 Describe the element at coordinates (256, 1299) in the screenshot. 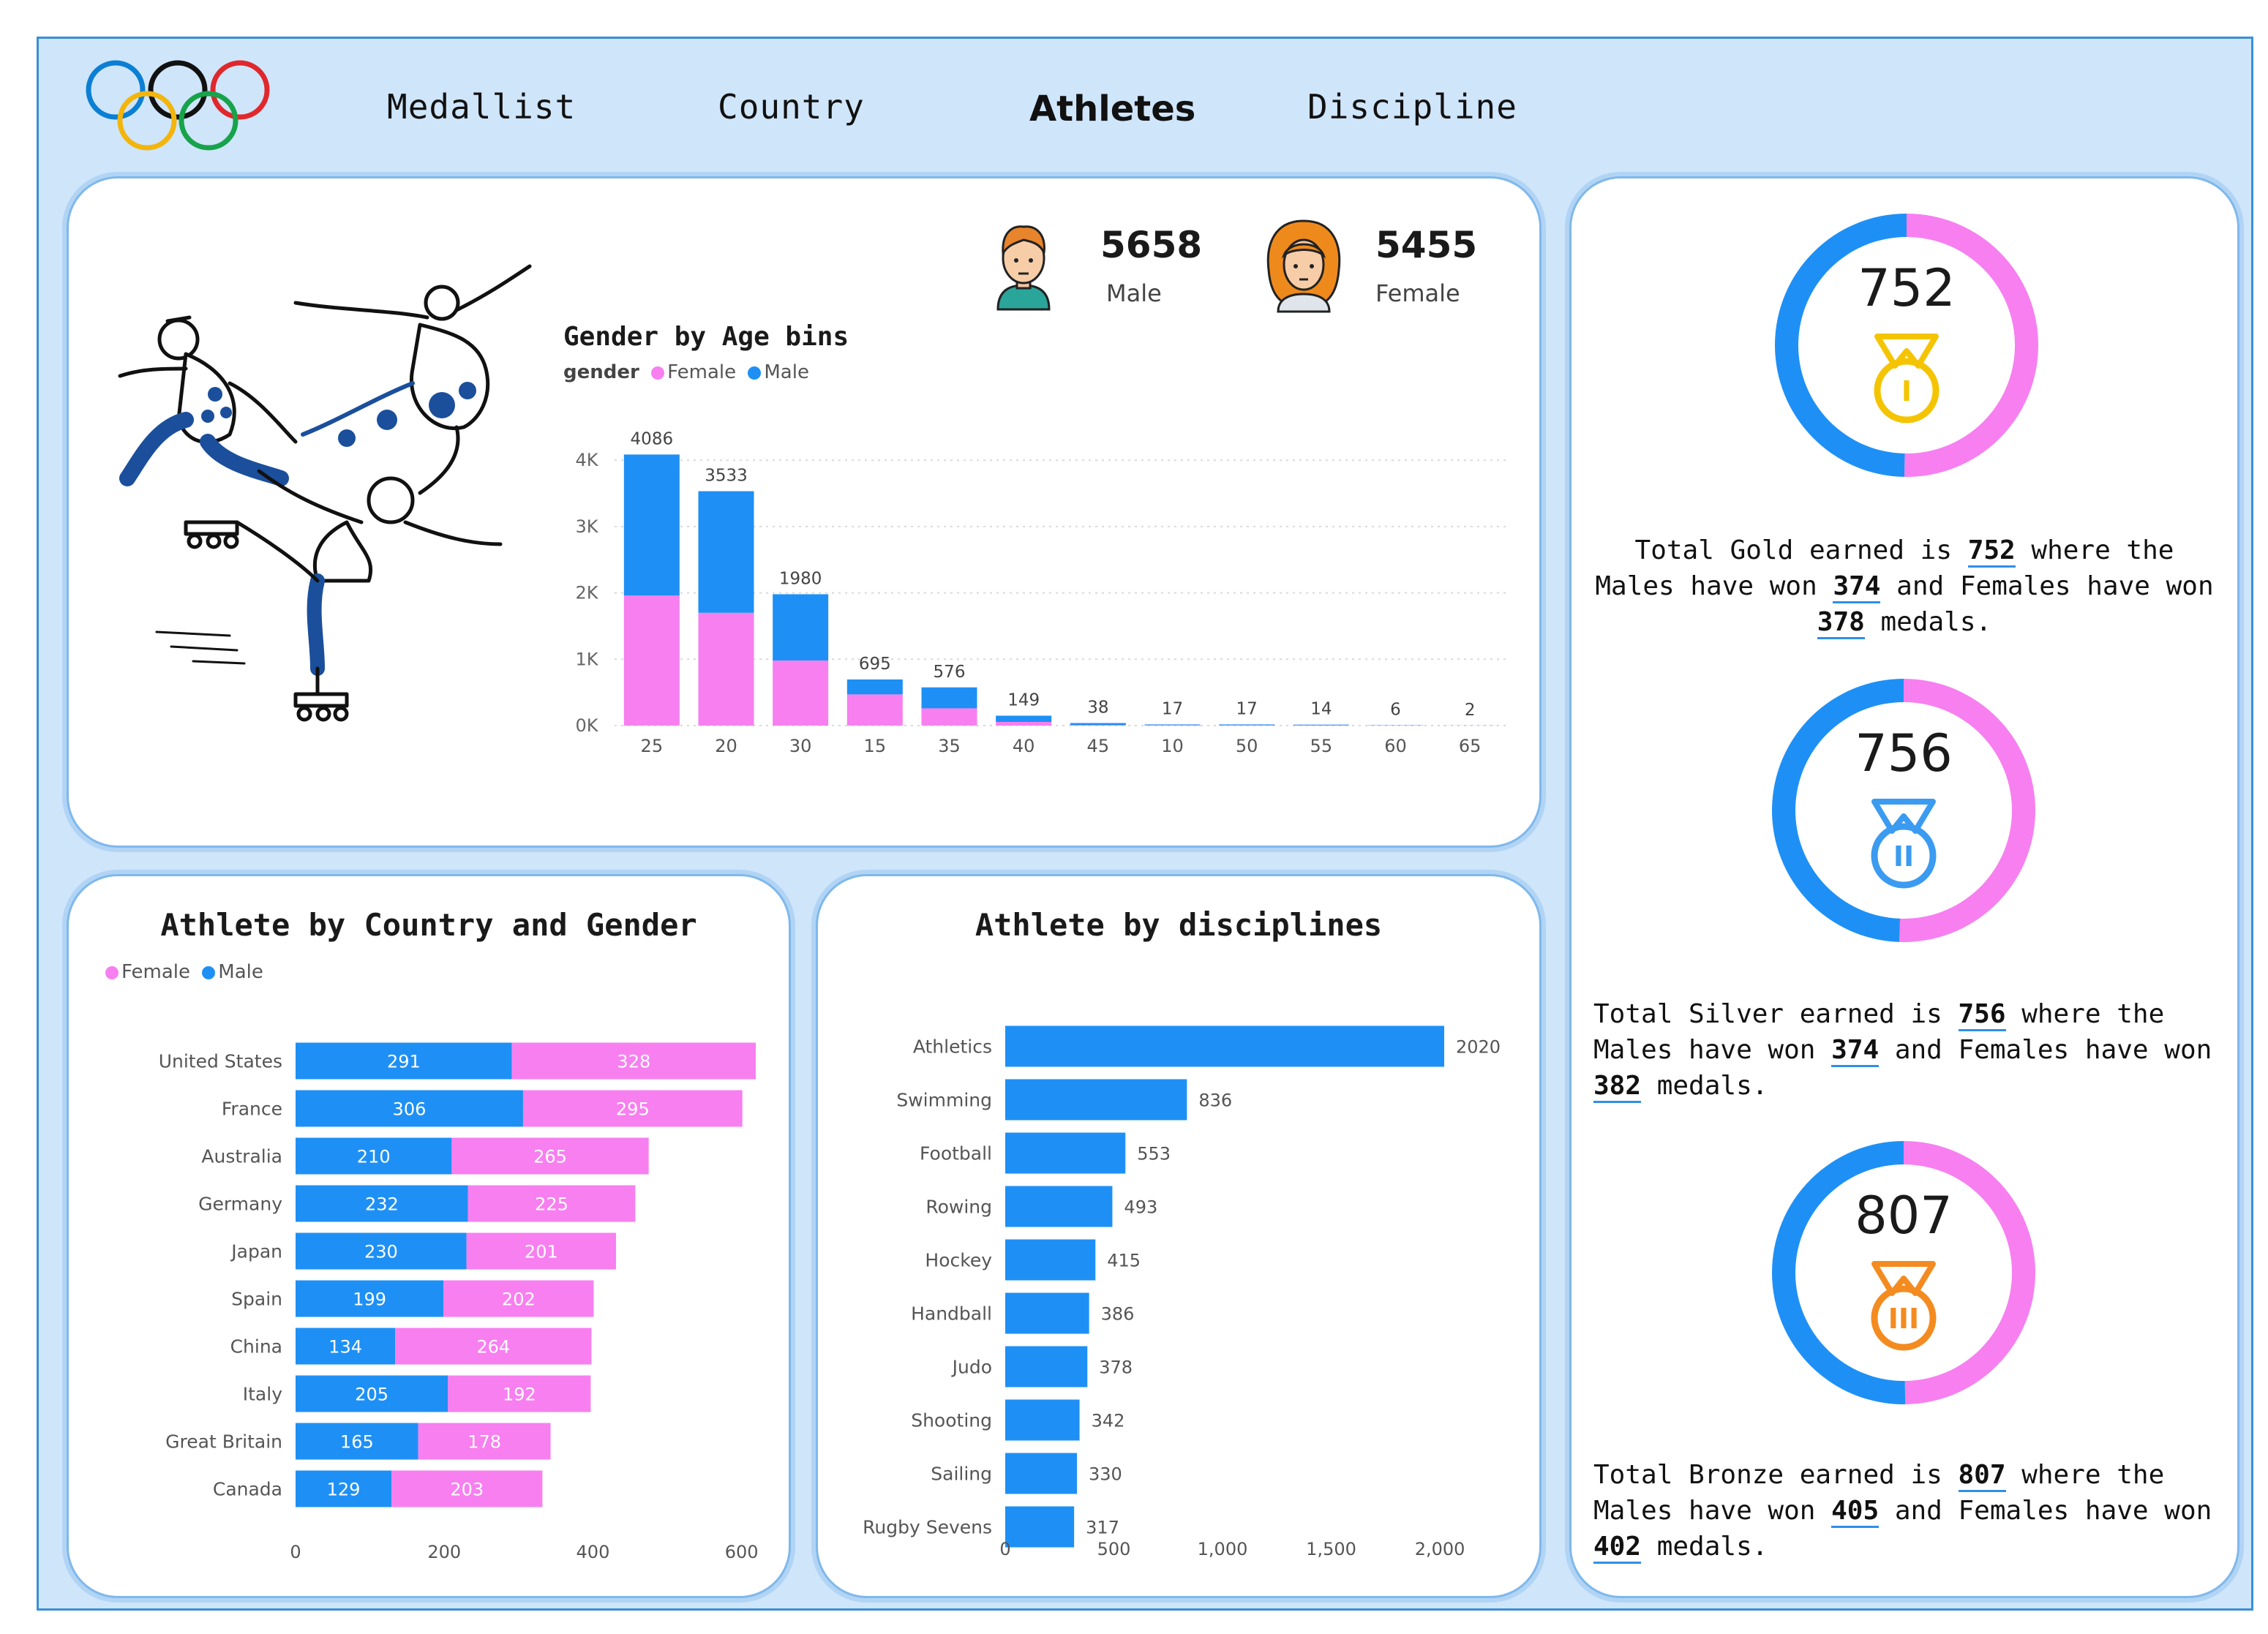

I see `y-category-label: Spain` at that location.